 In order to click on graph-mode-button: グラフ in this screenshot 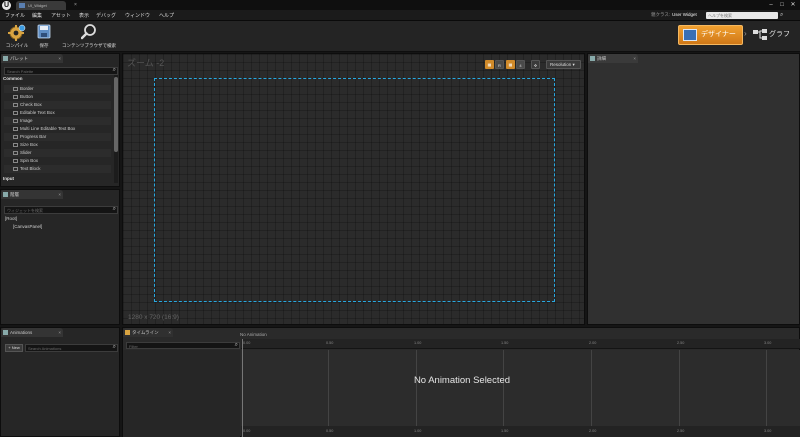, I will do `click(775, 35)`.